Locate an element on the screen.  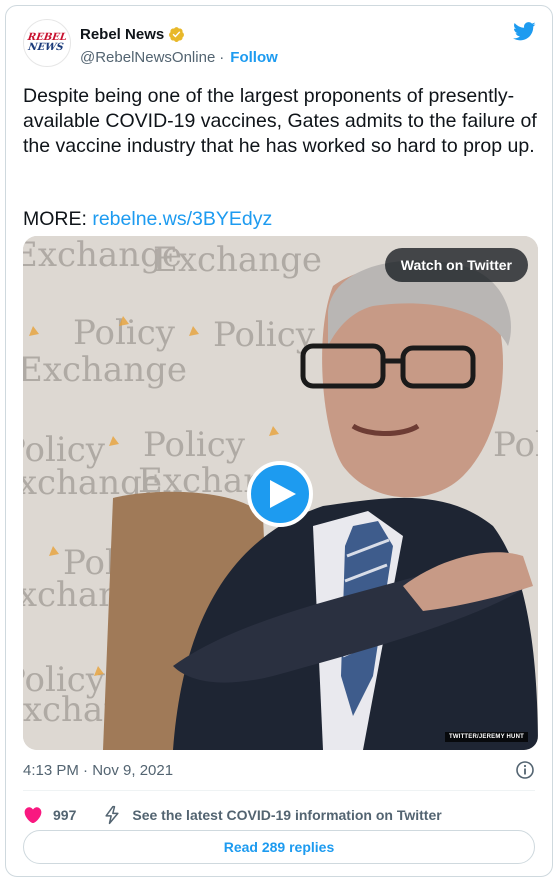
avatar: REBEL NEWS is located at coordinates (47, 43).